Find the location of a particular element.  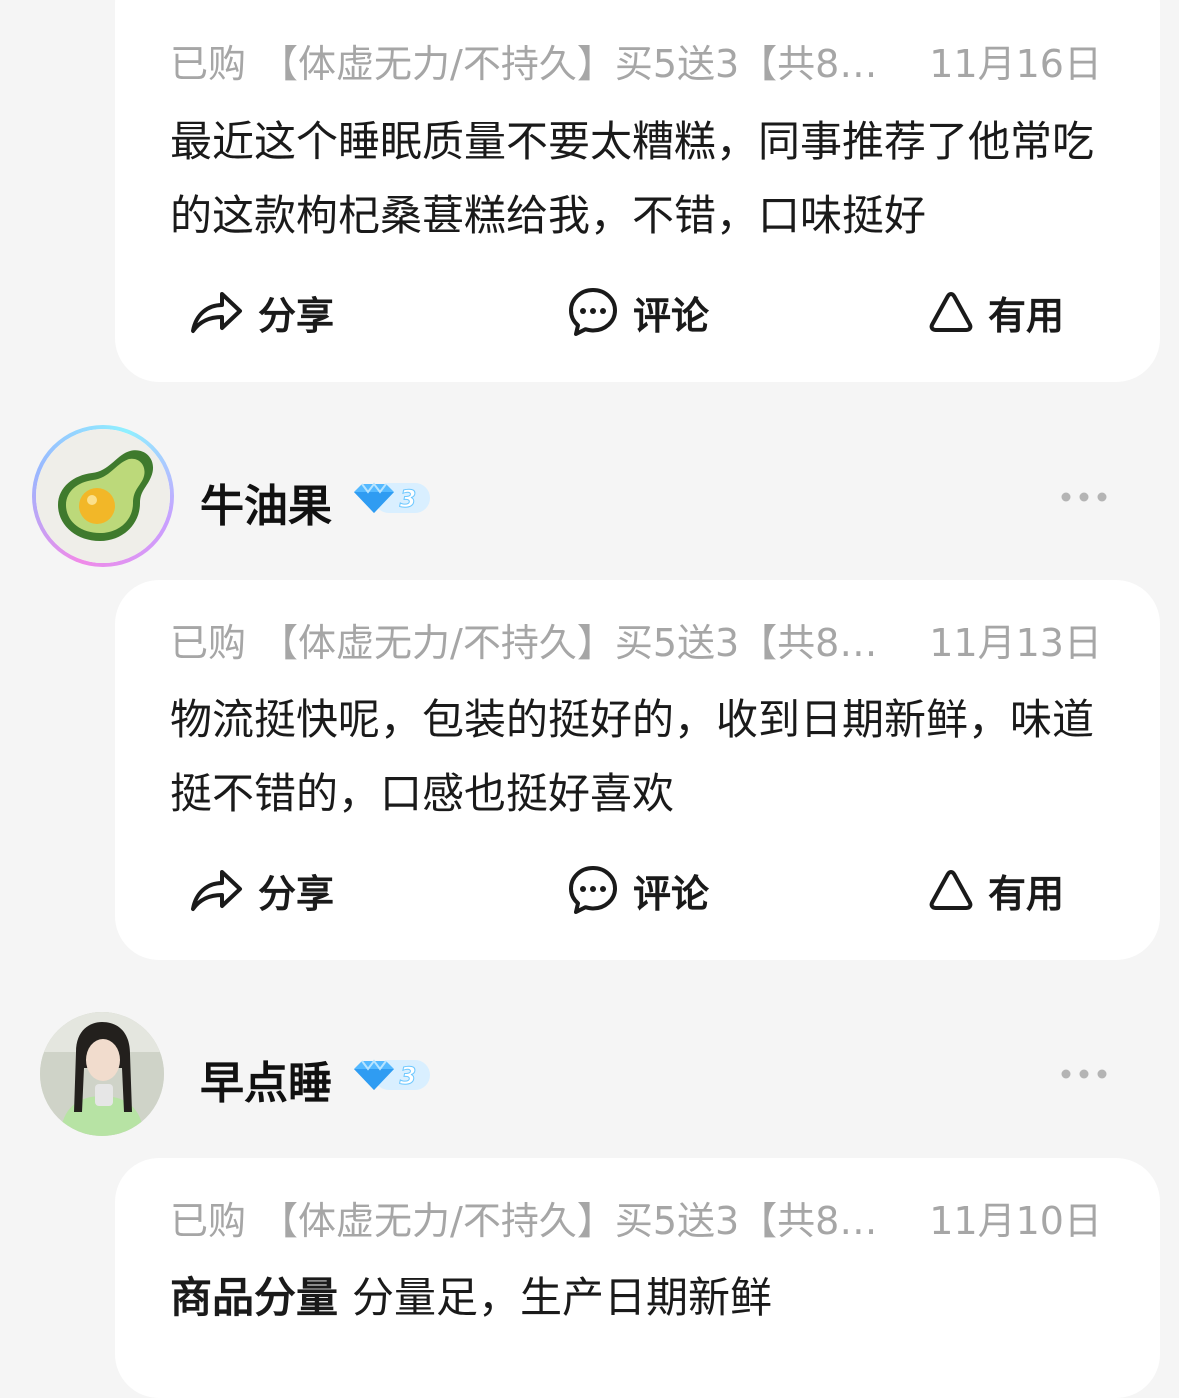

review-text: 最近这个睡眠质量不要太糟糕，同事推荐了他常吃的这款枸杞桑葚糕给我，不错，口味挺好 is located at coordinates (635, 179).